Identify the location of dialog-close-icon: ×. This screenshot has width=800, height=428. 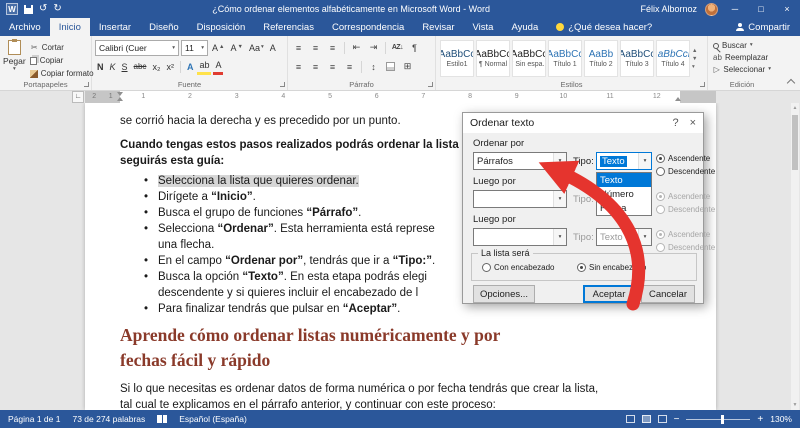
(693, 123).